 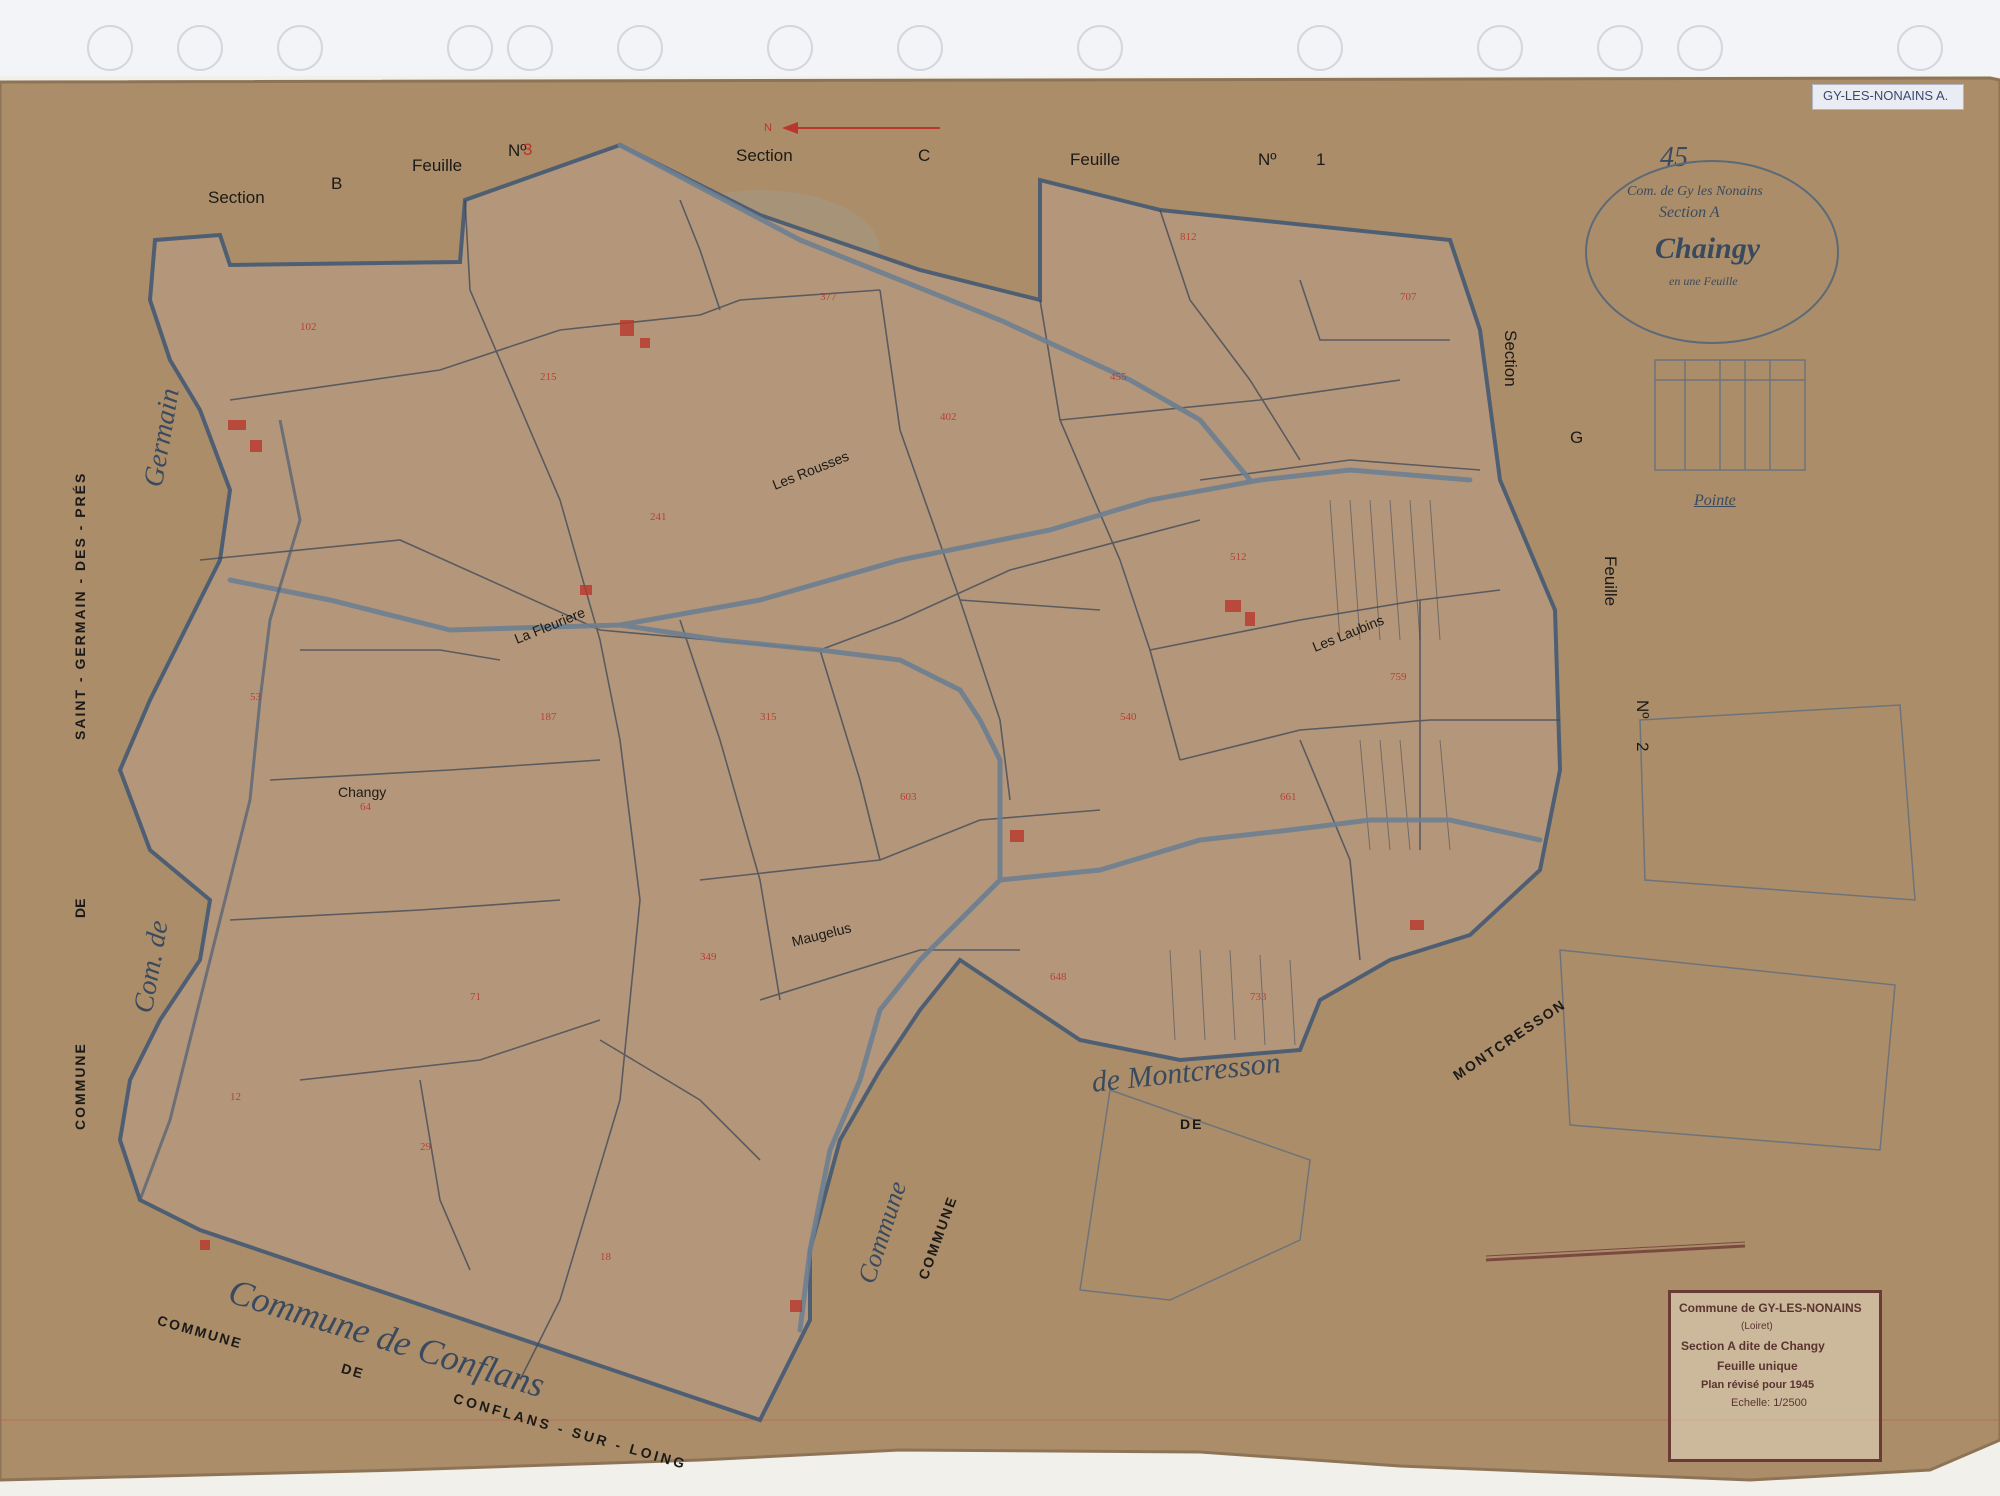 What do you see at coordinates (1577, 437) in the screenshot?
I see `label-g-letter: G` at bounding box center [1577, 437].